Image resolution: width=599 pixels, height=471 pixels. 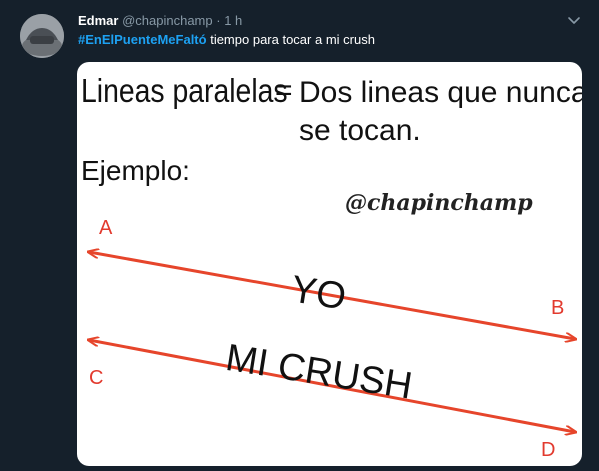 What do you see at coordinates (440, 92) in the screenshot?
I see `definition-line1: Dos lineas que nunca` at bounding box center [440, 92].